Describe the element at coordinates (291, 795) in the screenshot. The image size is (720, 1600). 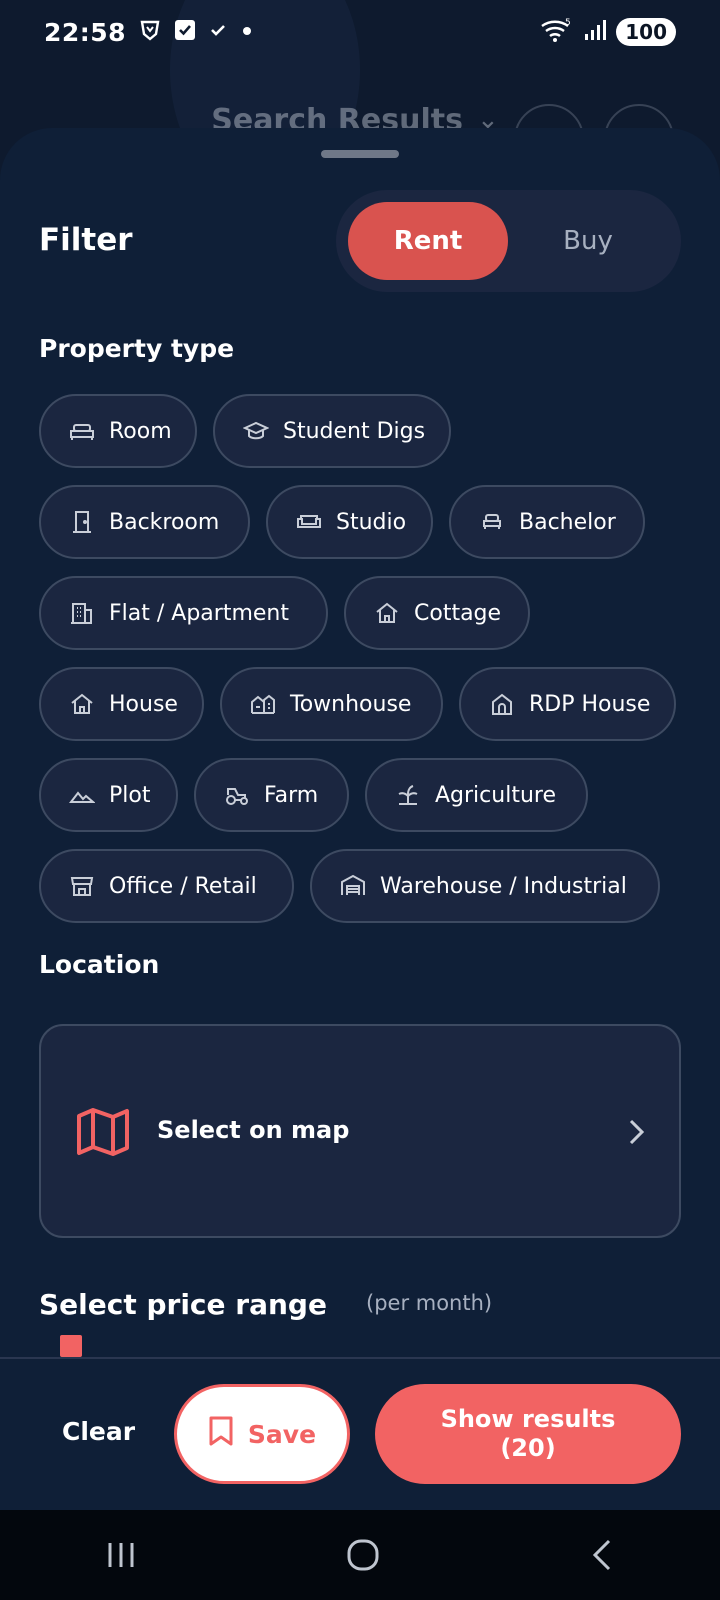
I see `chip-label: Farm` at that location.